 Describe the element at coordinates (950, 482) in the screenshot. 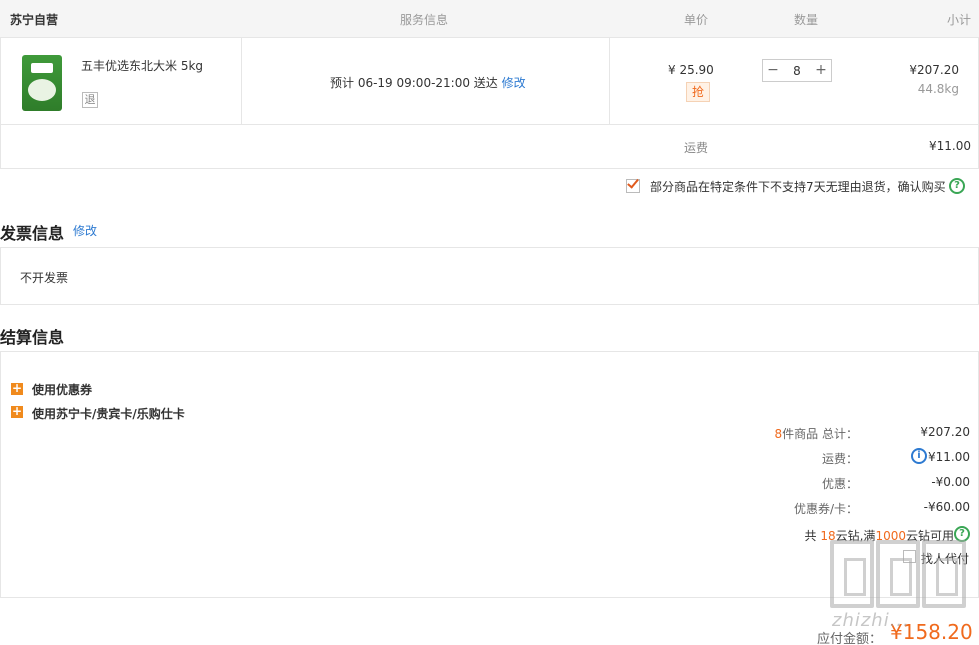

I see `discount-value: -¥0.00` at that location.